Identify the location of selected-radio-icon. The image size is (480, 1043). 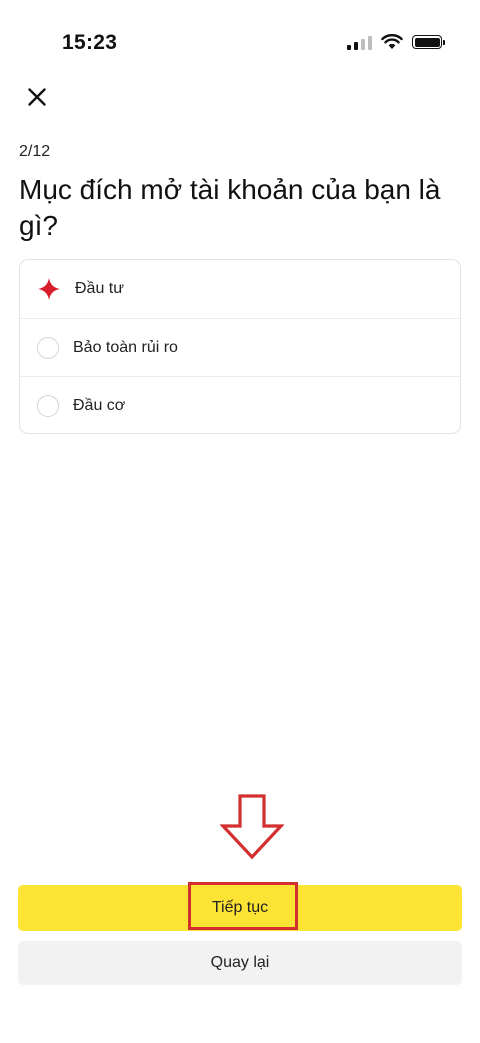
(49, 289).